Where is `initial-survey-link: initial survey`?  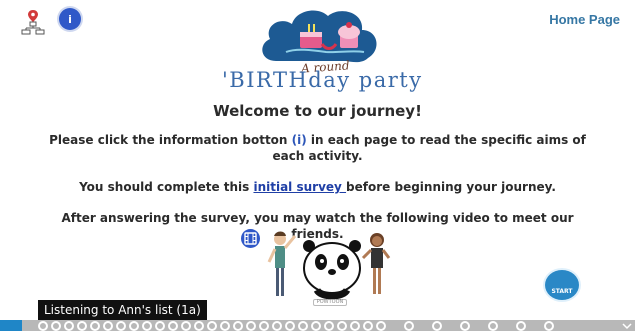
initial-survey-link: initial survey is located at coordinates (299, 187).